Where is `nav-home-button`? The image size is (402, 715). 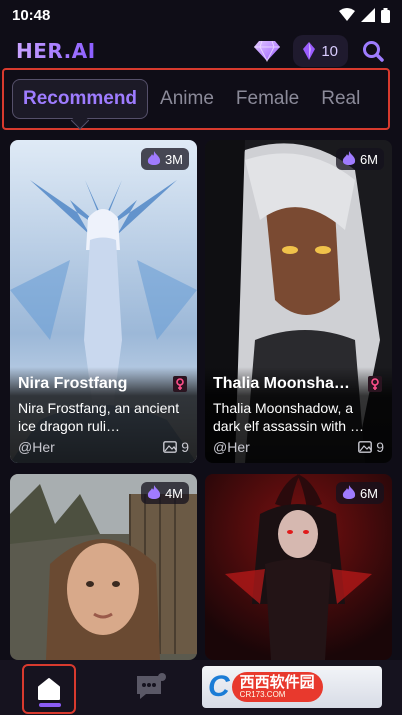 nav-home-button is located at coordinates (49, 689).